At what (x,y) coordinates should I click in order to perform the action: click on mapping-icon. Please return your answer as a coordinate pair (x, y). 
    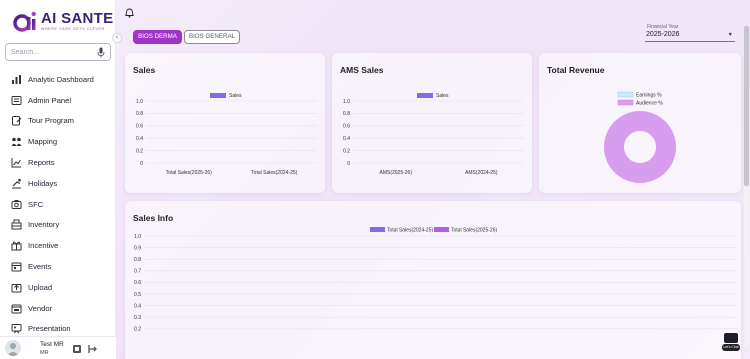
    Looking at the image, I should click on (16, 142).